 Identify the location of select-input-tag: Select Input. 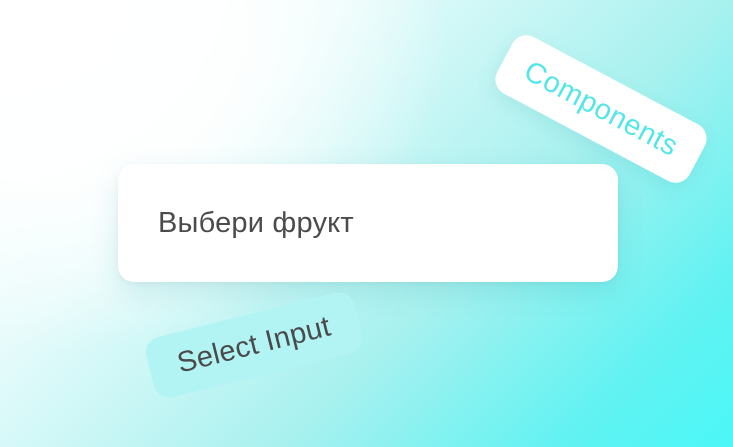
(254, 345).